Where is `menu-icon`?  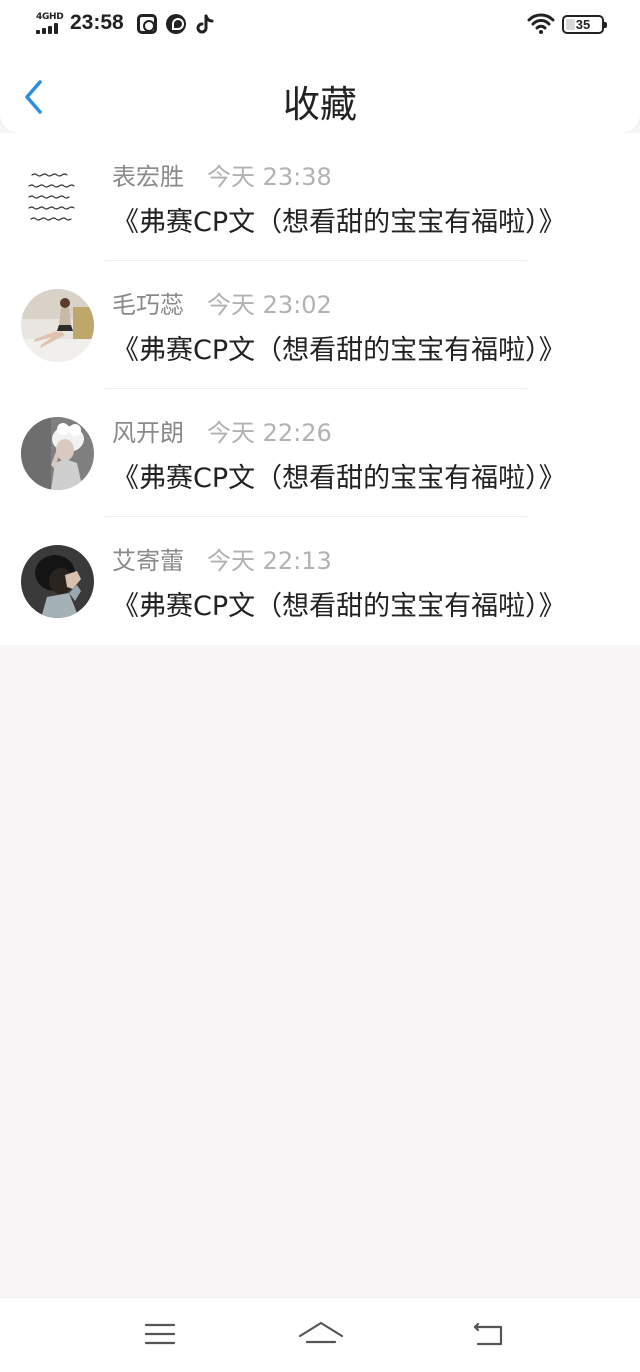 menu-icon is located at coordinates (160, 1334).